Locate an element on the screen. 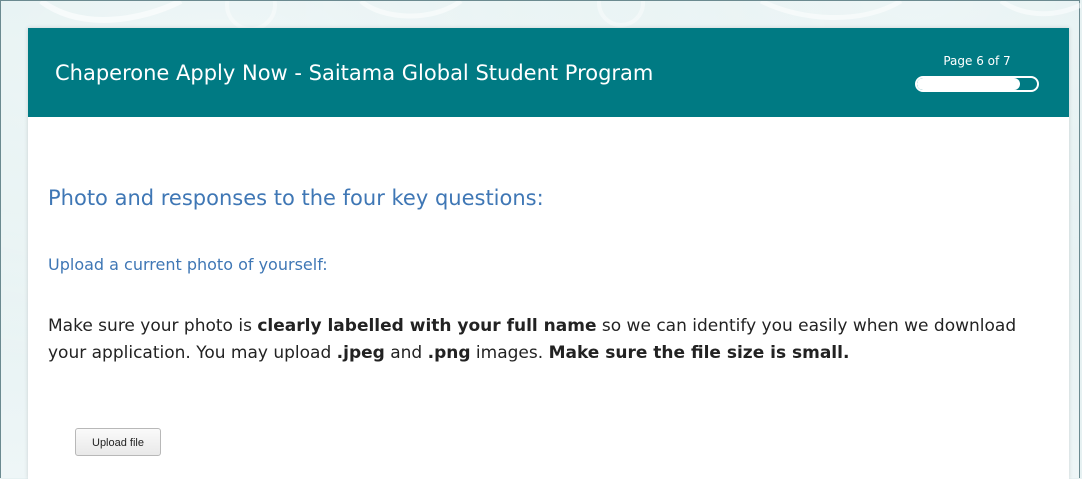 The image size is (1082, 479). instruction-text: Make sure your photo is is located at coordinates (153, 326).